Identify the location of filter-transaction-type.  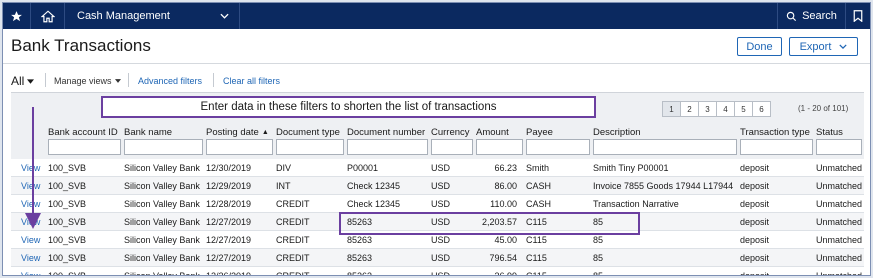
(776, 147).